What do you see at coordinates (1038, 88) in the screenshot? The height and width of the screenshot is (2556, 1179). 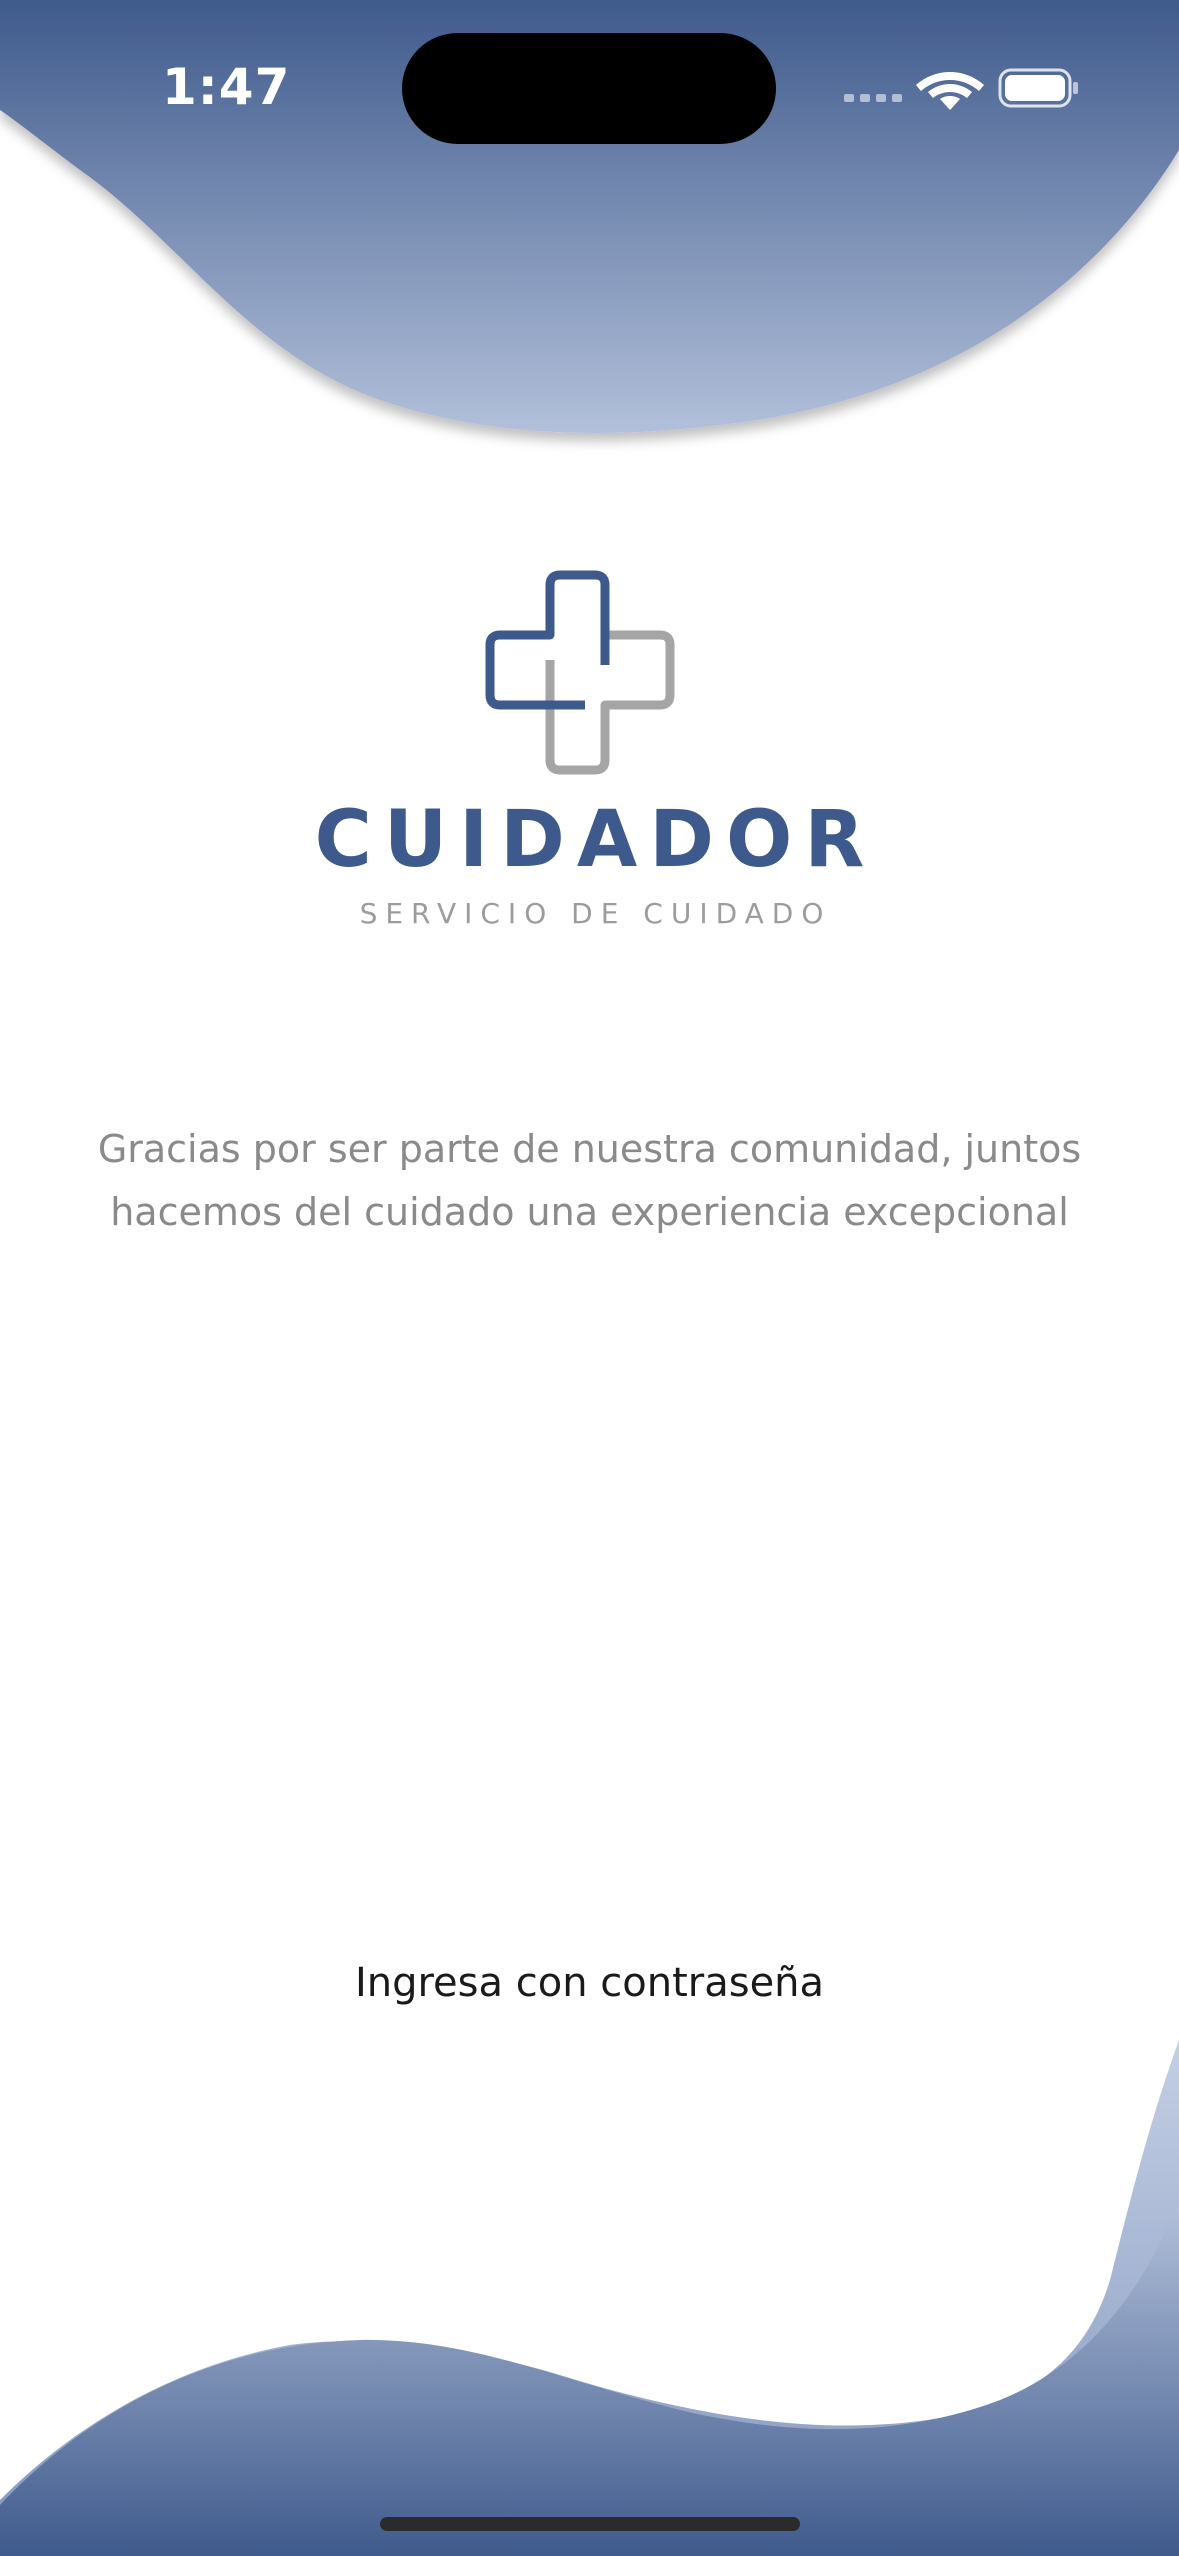 I see `battery-icon` at bounding box center [1038, 88].